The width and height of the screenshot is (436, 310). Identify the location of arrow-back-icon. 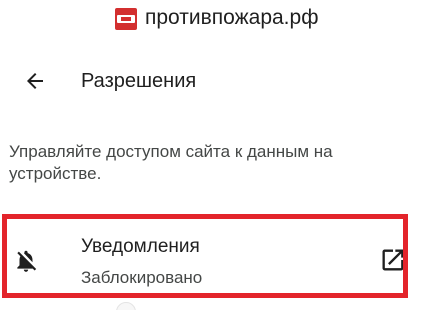
(35, 81).